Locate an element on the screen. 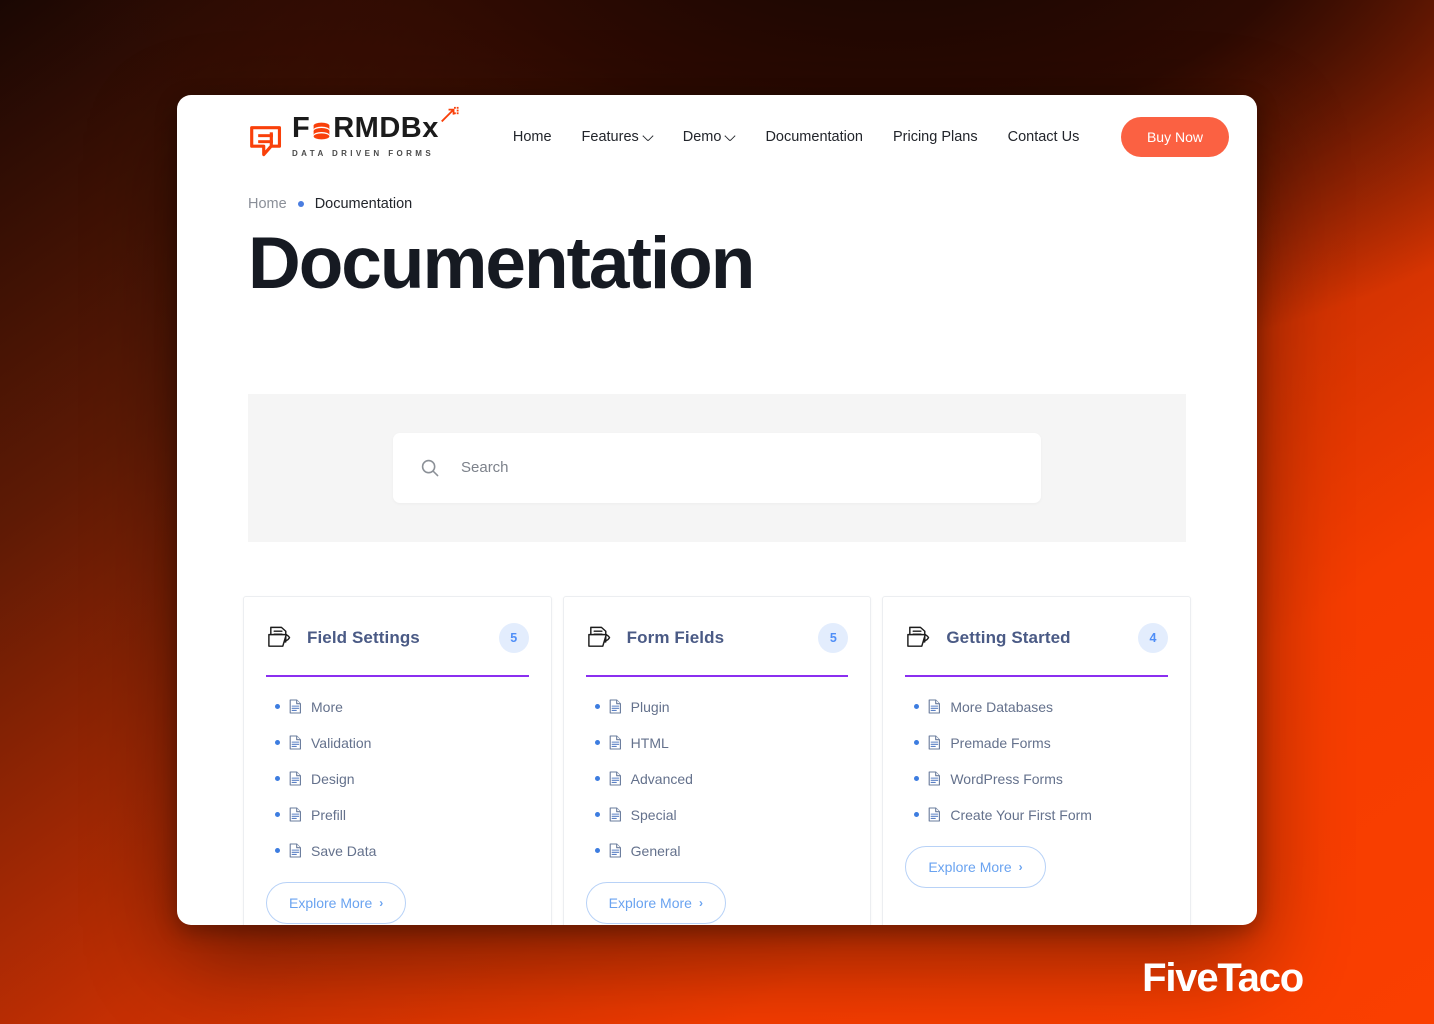 Image resolution: width=1434 pixels, height=1024 pixels. list-item: Create Your First Form is located at coordinates (1036, 815).